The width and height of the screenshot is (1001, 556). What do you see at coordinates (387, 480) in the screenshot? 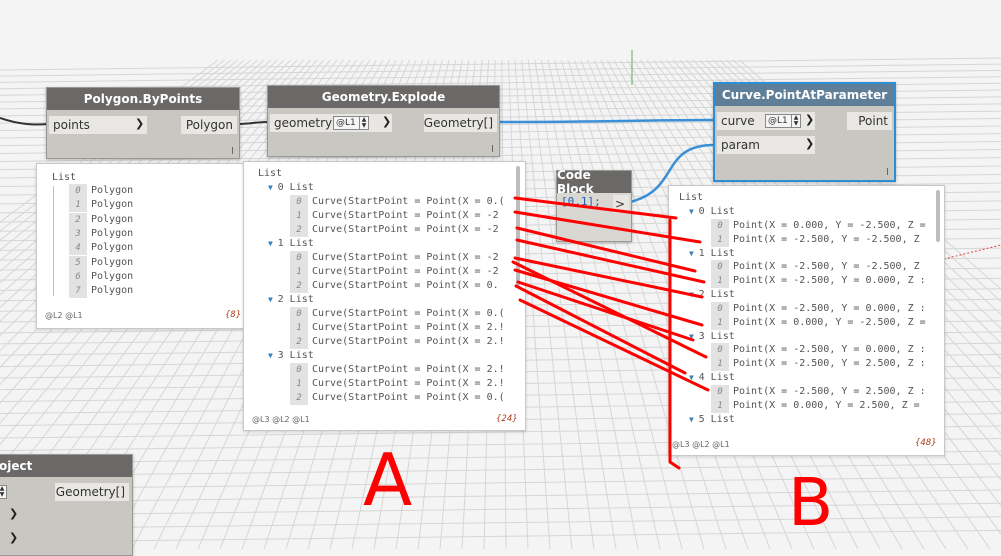
I see `annotation-label-a: A` at bounding box center [387, 480].